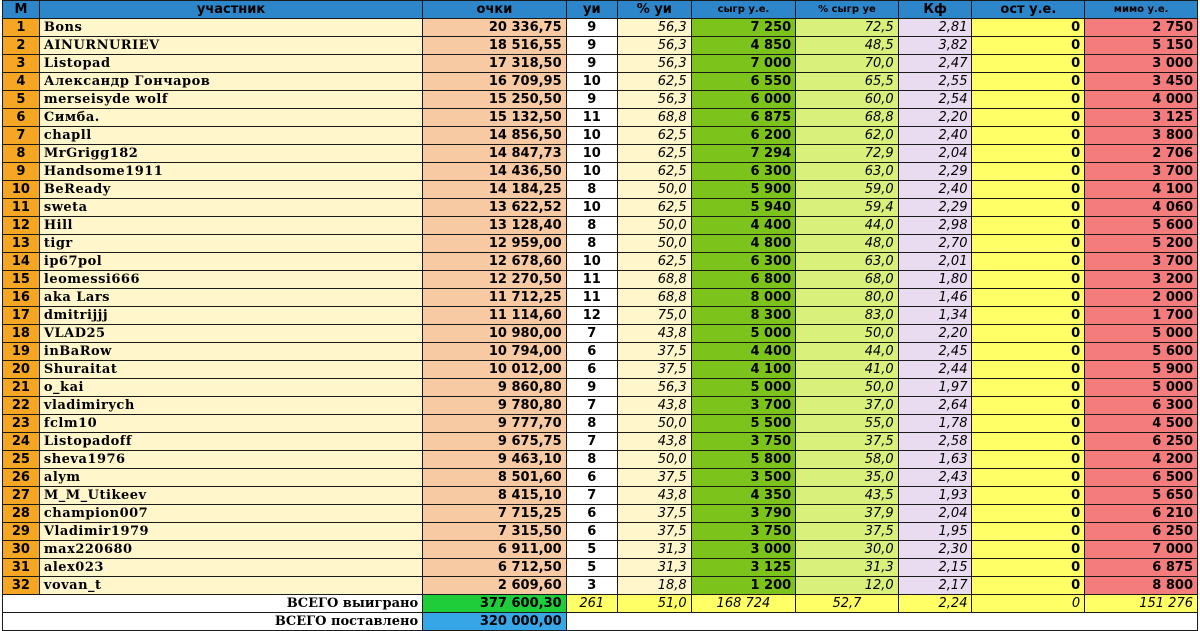 The height and width of the screenshot is (631, 1200). I want to click on kf-cell: 2,40, so click(935, 189).